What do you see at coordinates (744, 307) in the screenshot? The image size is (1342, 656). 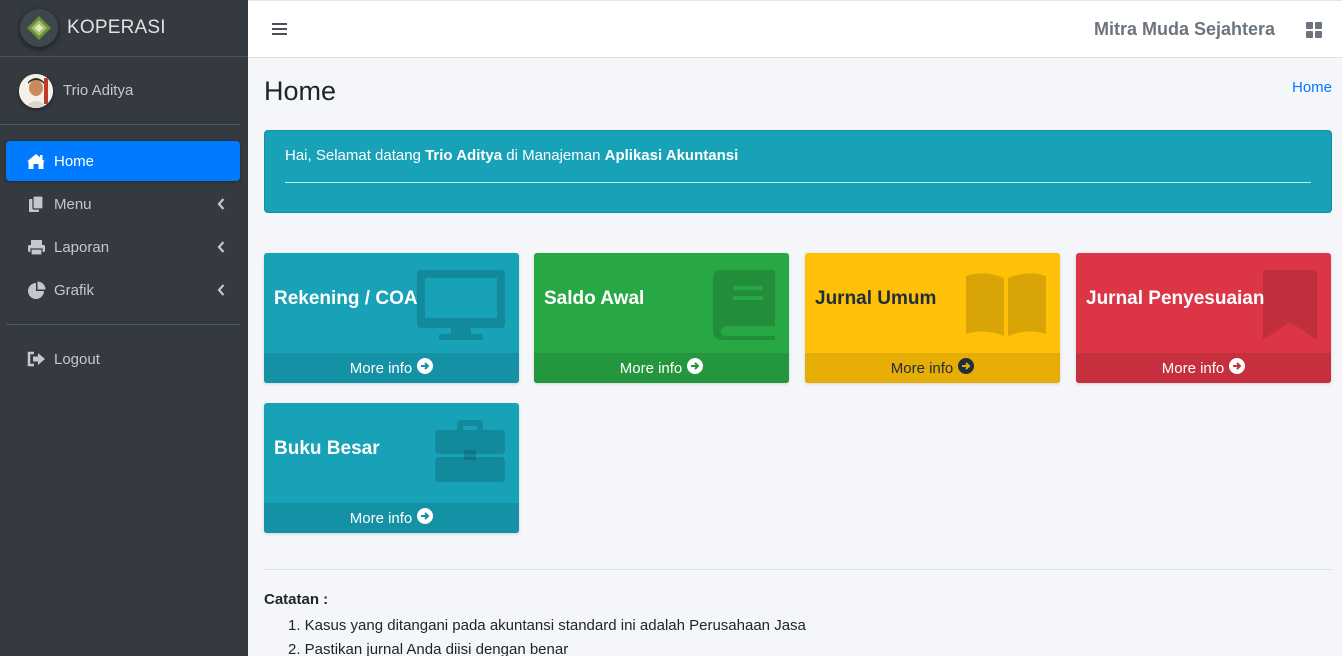 I see `book-icon` at bounding box center [744, 307].